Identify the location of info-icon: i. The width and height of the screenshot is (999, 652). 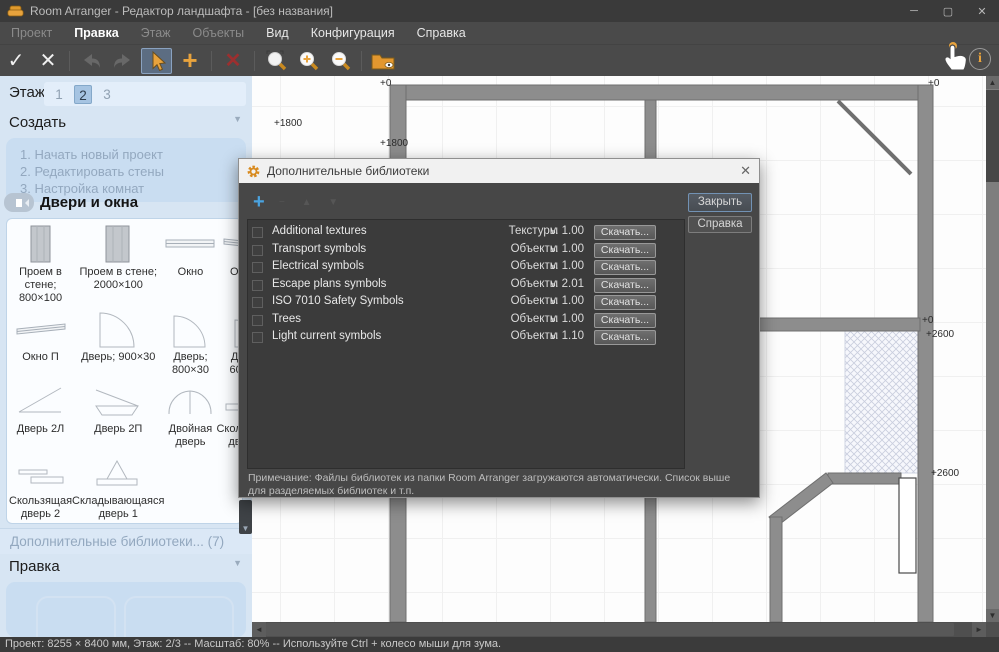
(980, 59).